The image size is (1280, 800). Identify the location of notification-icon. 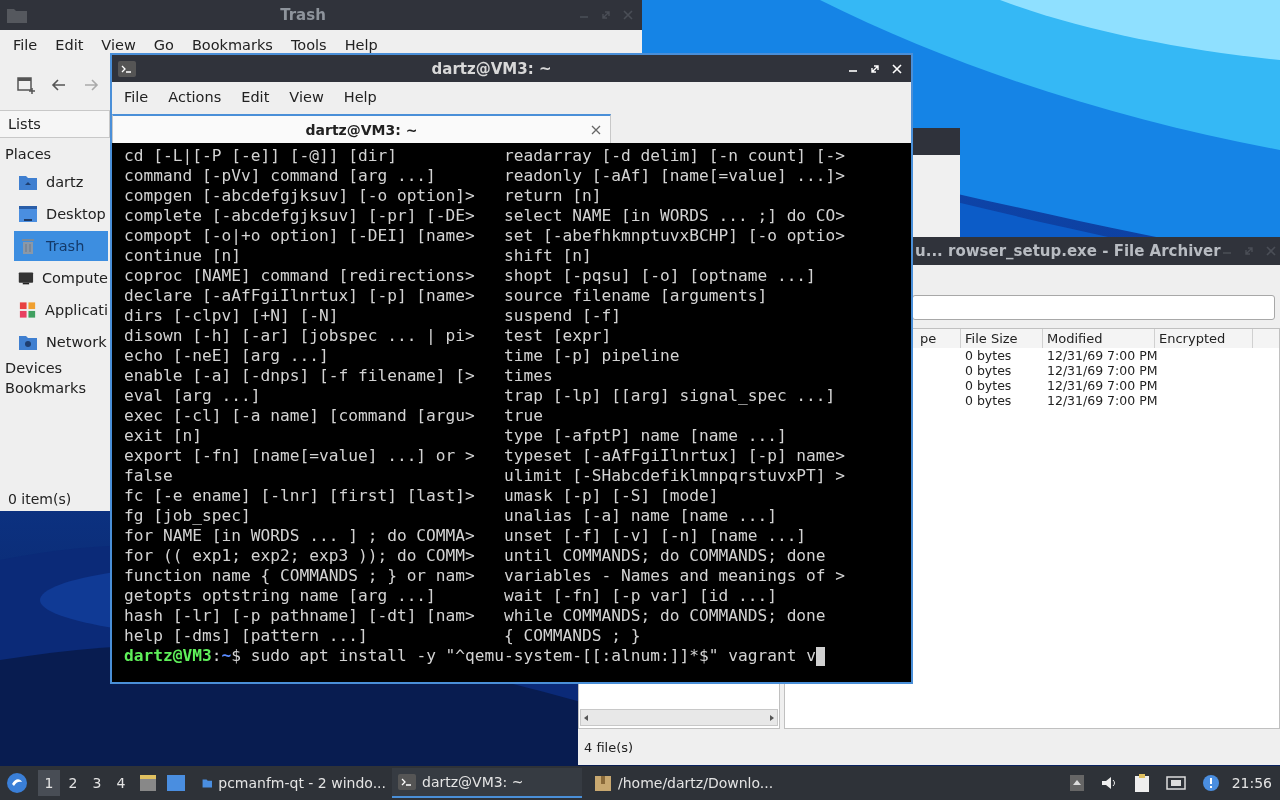
(1210, 783).